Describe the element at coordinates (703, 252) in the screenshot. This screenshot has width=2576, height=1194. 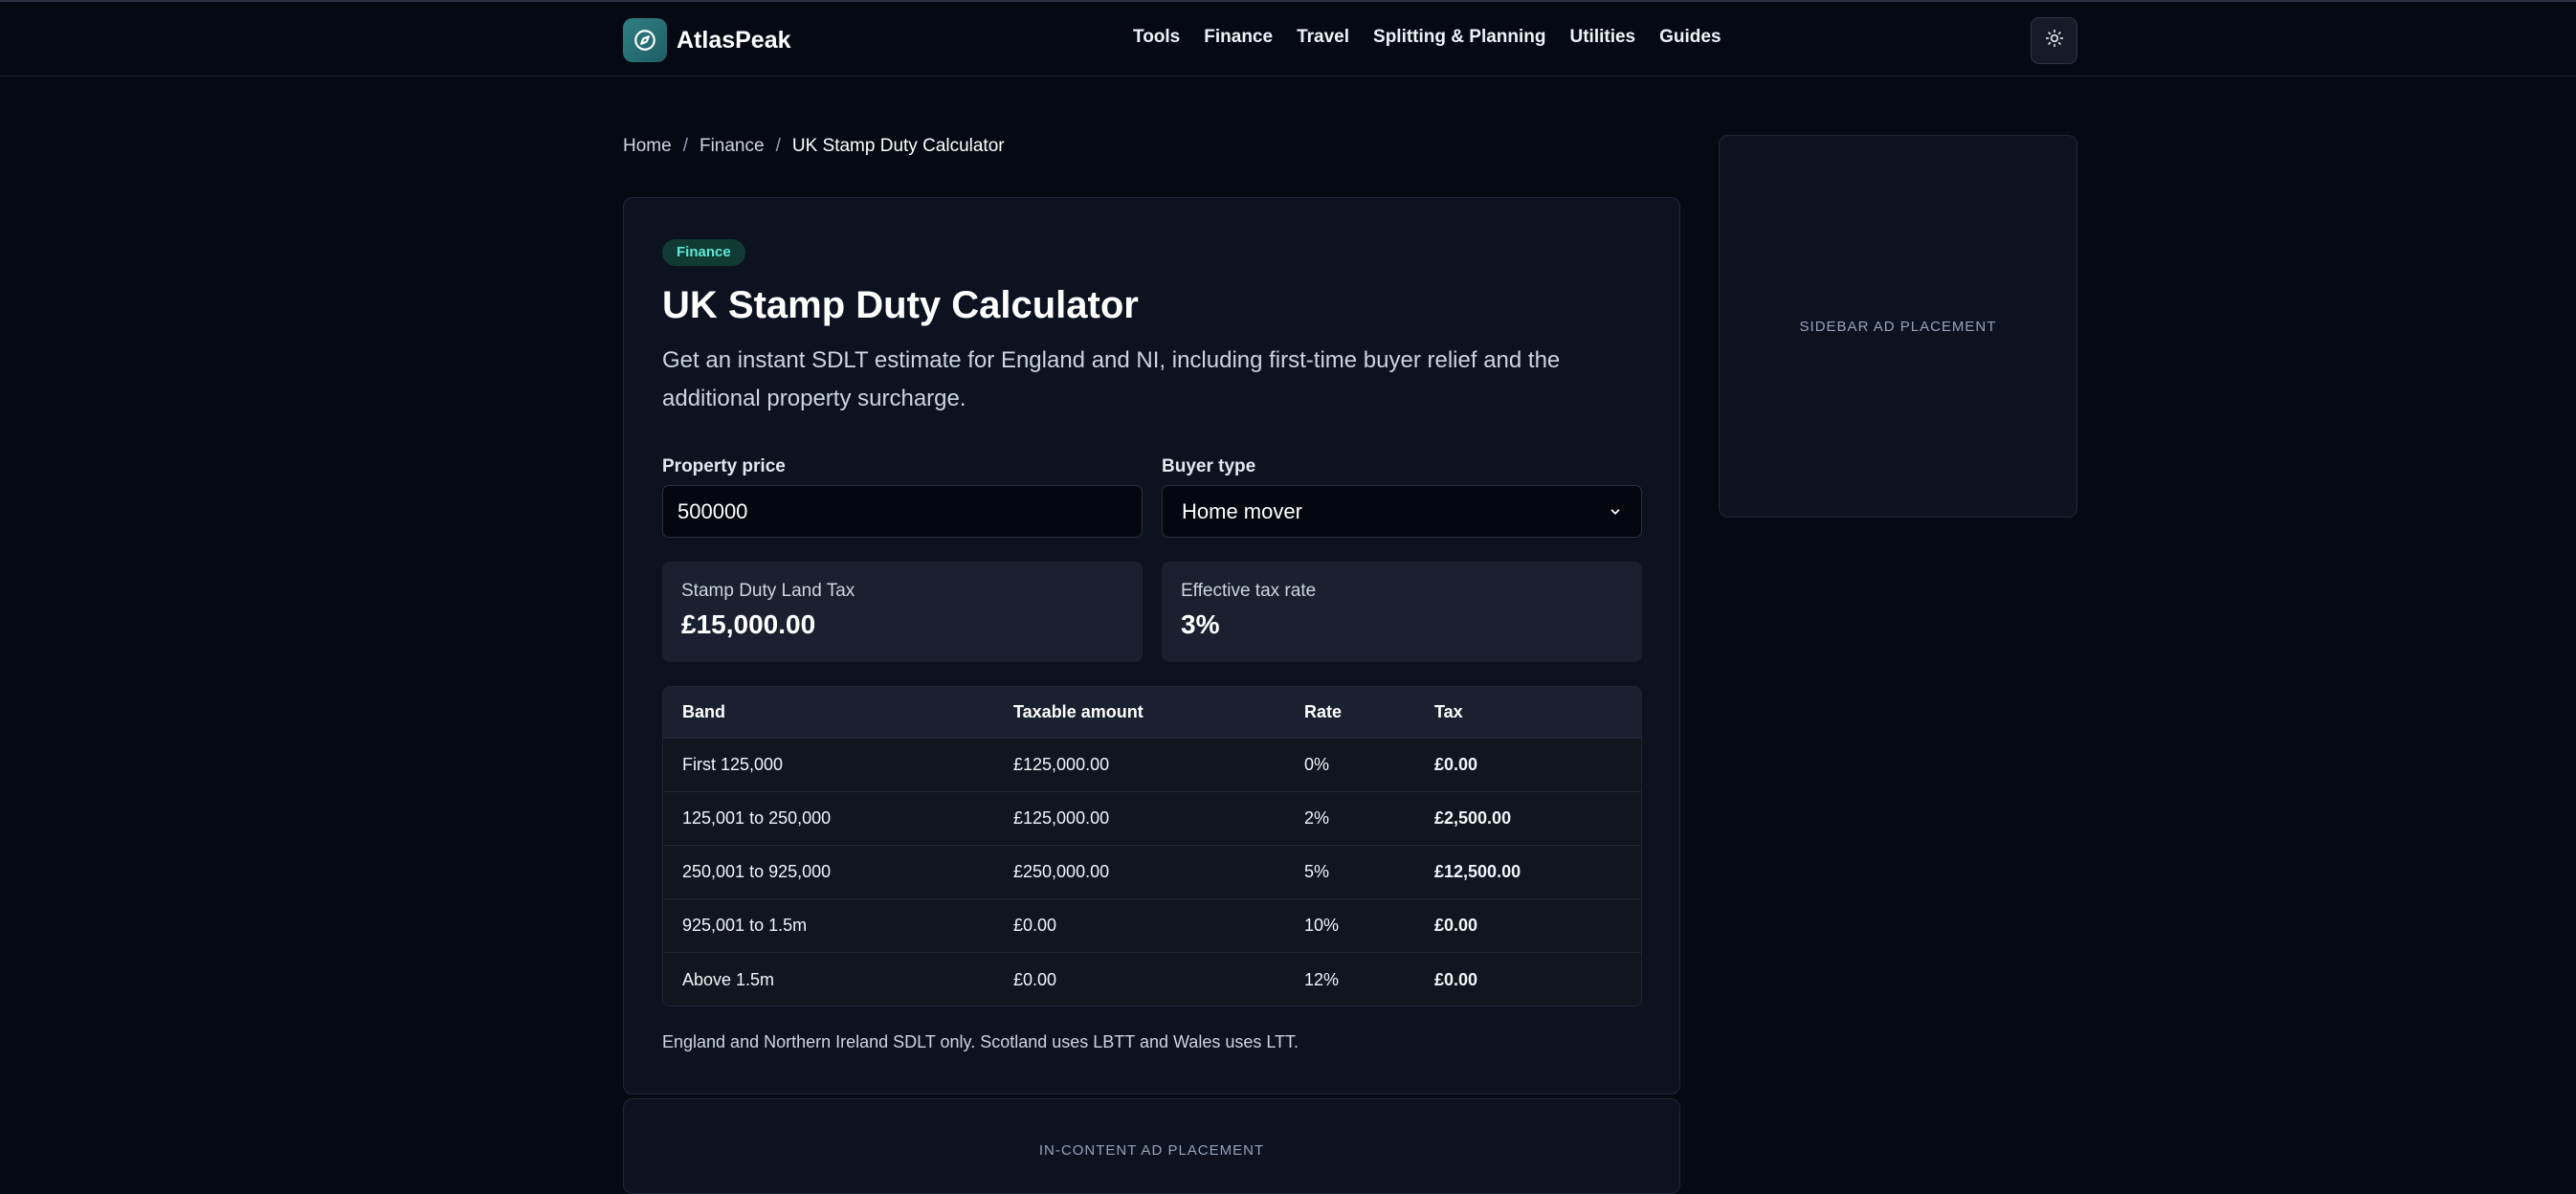
I see `category-badge: Finance` at that location.